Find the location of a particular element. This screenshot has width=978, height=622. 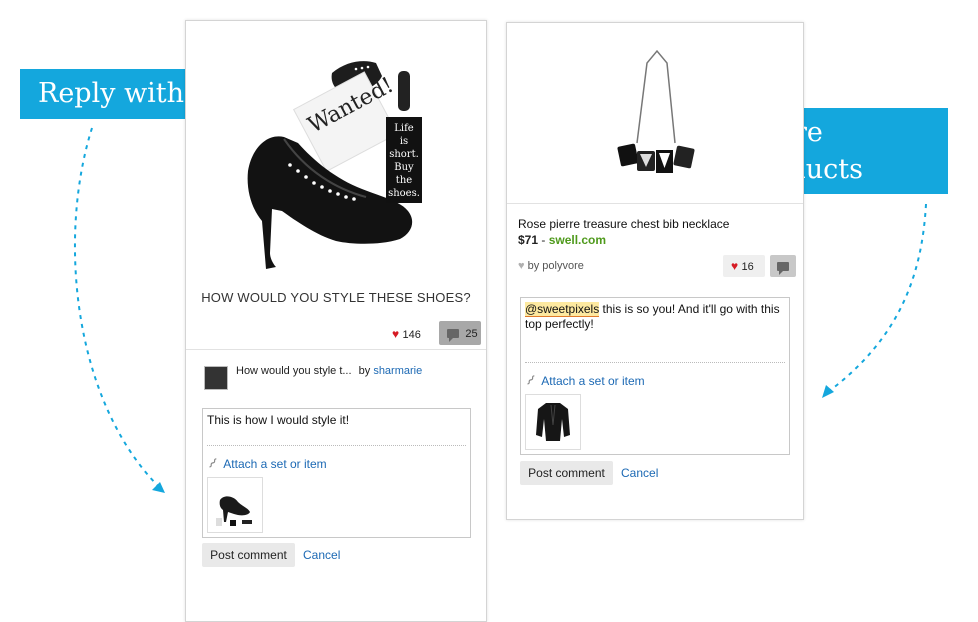

comment-count: 25 is located at coordinates (471, 334).